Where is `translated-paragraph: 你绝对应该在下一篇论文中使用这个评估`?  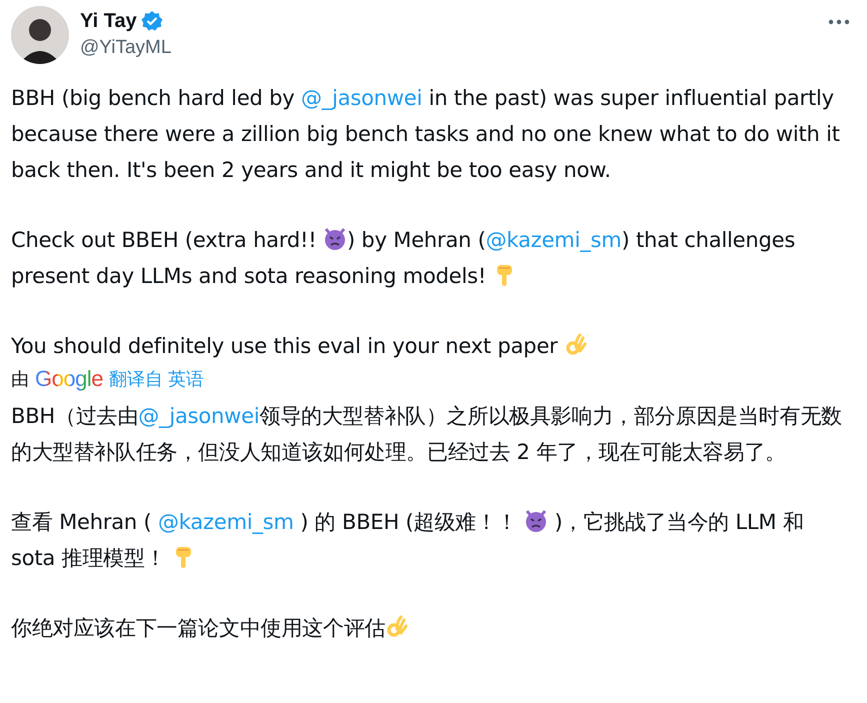
translated-paragraph: 你绝对应该在下一篇论文中使用这个评估 is located at coordinates (431, 628).